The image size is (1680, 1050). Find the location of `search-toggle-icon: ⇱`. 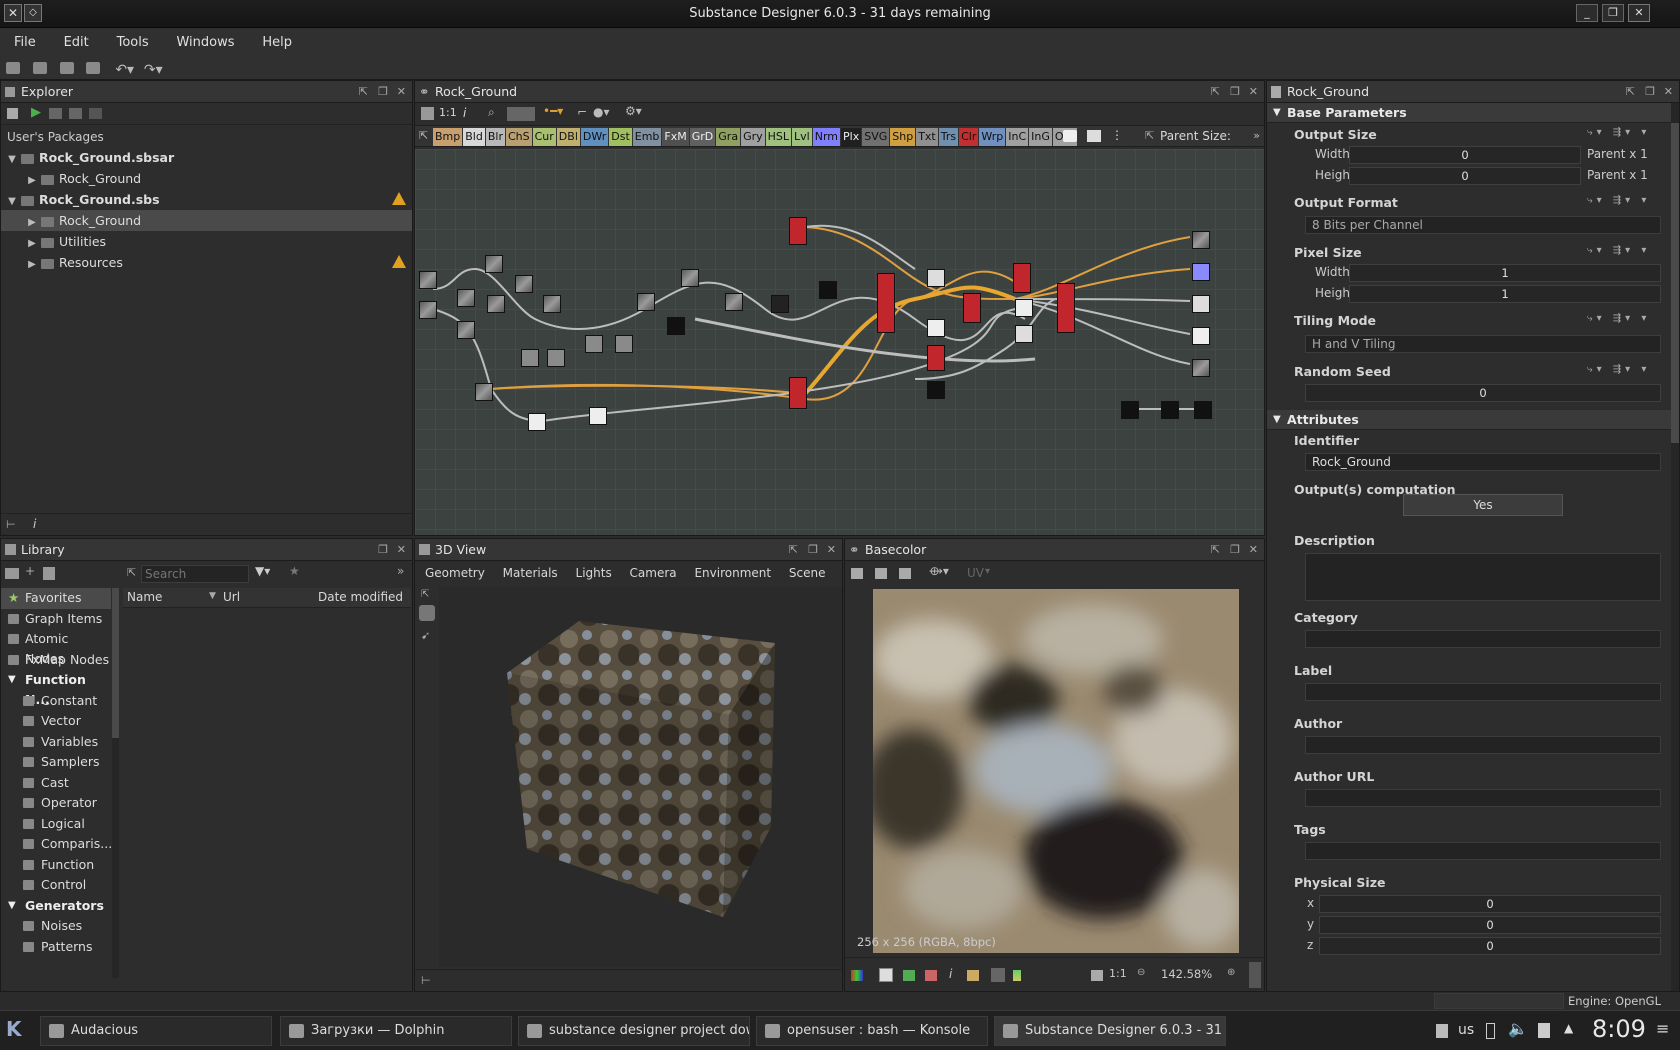

search-toggle-icon: ⇱ is located at coordinates (131, 572).